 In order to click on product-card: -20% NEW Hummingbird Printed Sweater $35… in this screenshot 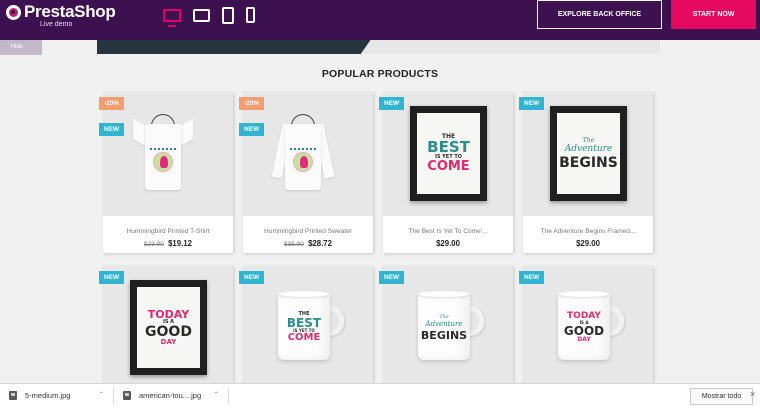, I will do `click(306, 172)`.